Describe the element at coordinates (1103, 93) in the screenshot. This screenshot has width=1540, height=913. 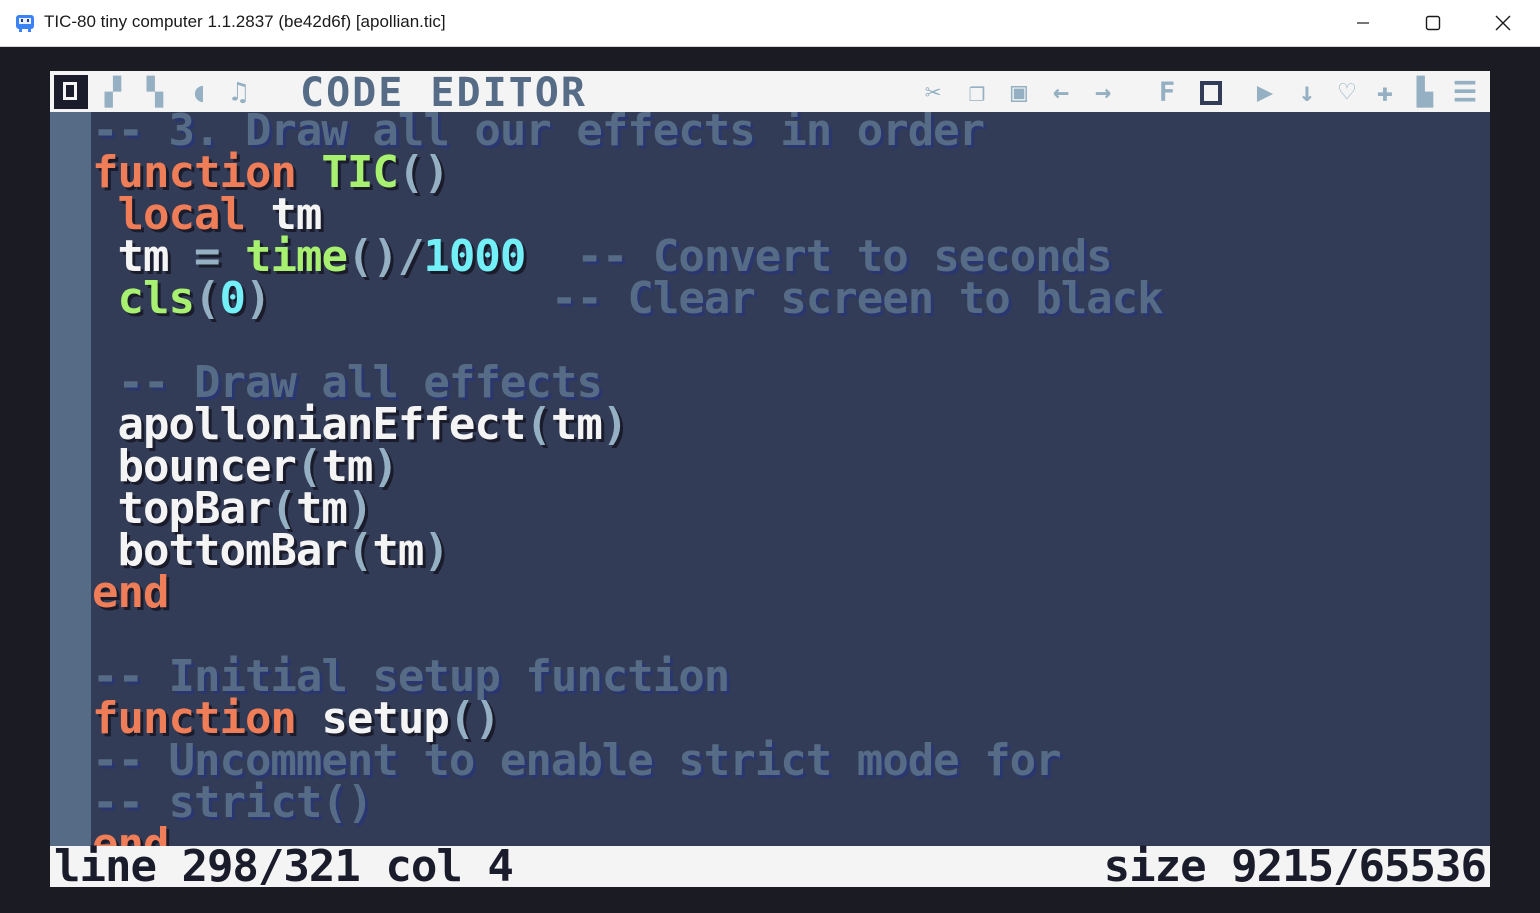
I see `redo-icon: →` at that location.